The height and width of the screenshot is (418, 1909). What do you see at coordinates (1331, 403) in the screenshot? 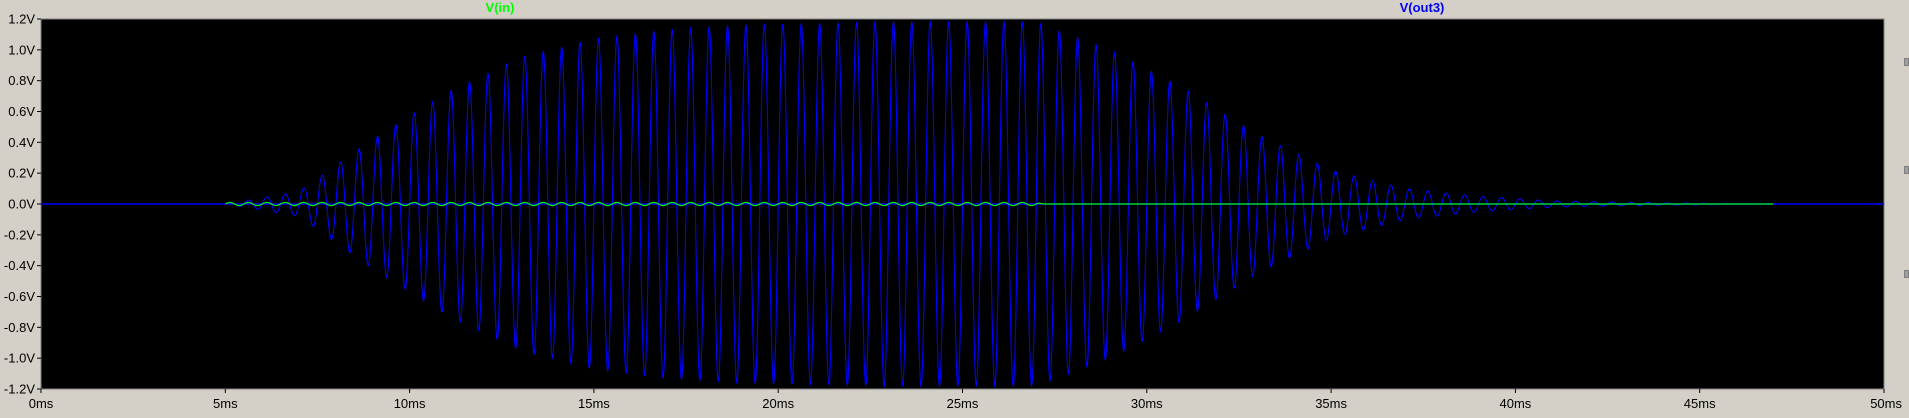
I see `x-tick-label: 35ms` at bounding box center [1331, 403].